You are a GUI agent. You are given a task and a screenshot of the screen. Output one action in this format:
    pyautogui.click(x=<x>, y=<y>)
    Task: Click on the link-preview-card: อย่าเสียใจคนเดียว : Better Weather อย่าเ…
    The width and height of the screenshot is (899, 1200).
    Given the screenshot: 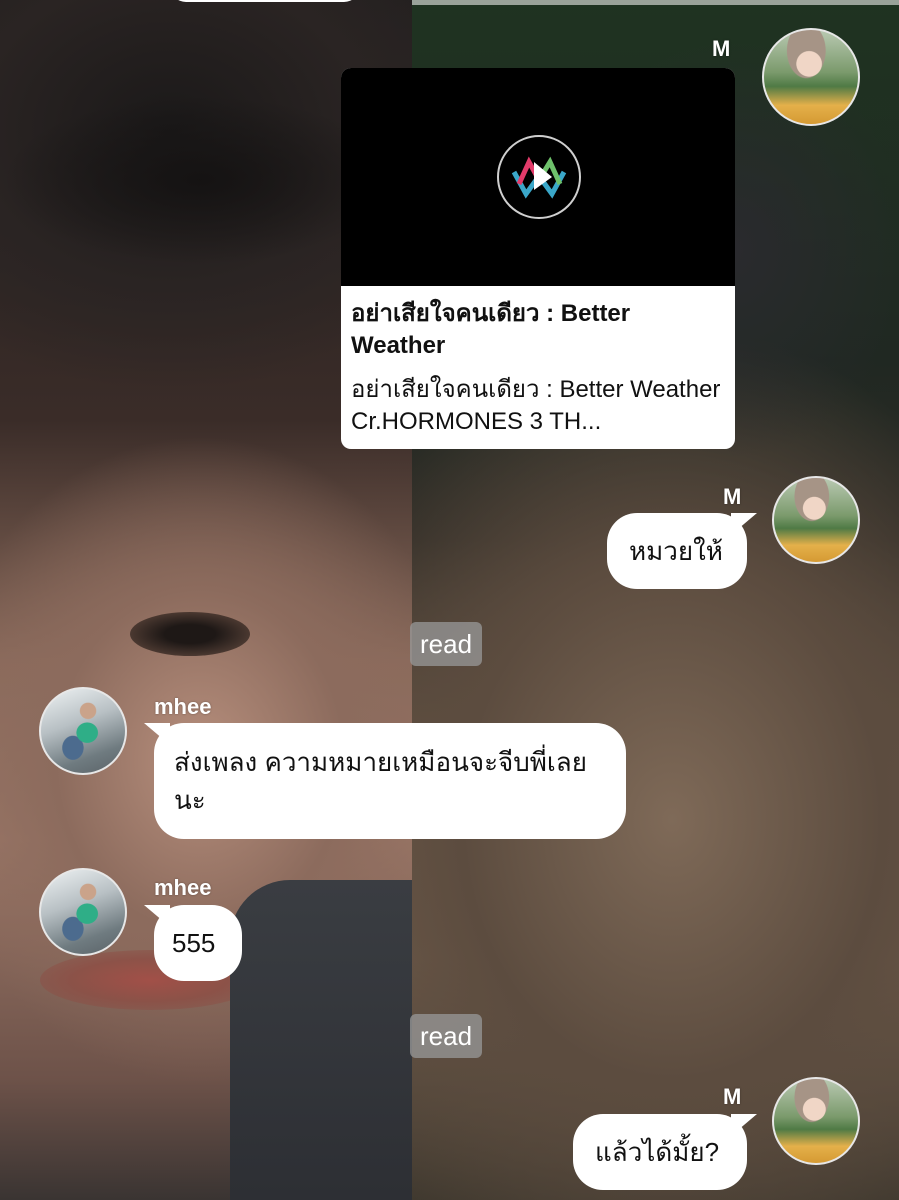 What is the action you would take?
    pyautogui.click(x=538, y=258)
    